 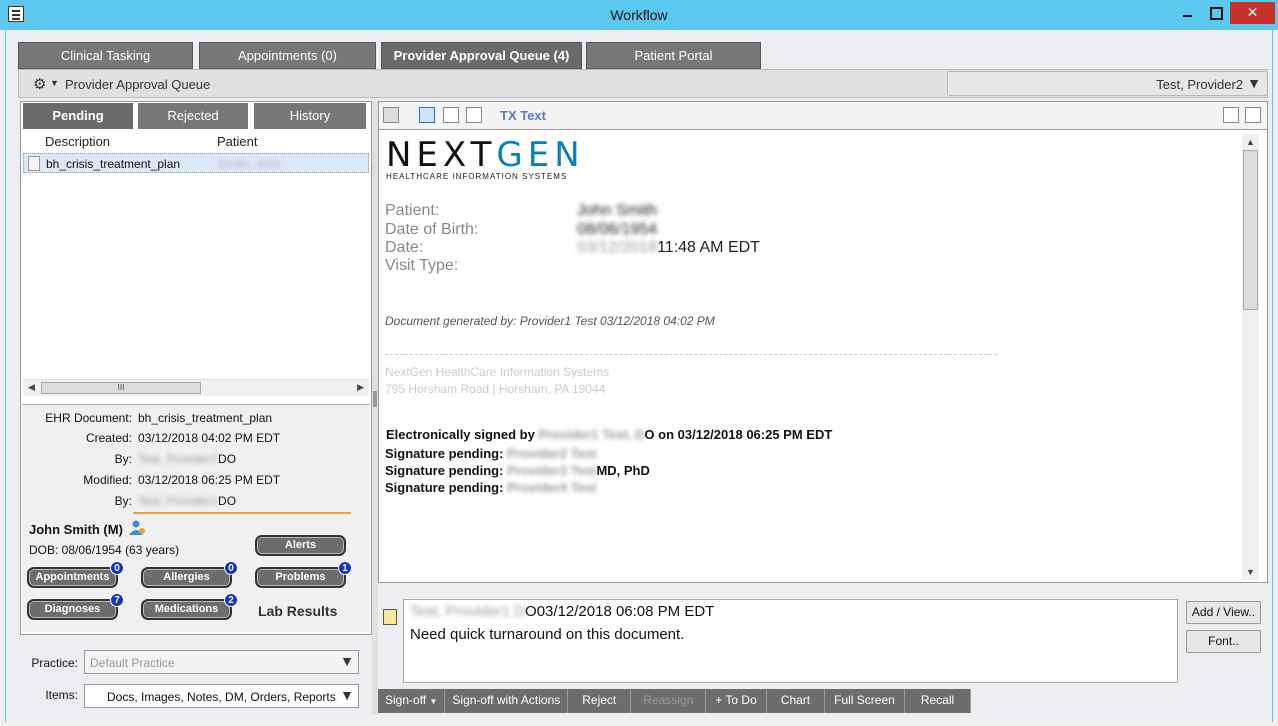 What do you see at coordinates (123, 459) in the screenshot?
I see `created-by-label: By:` at bounding box center [123, 459].